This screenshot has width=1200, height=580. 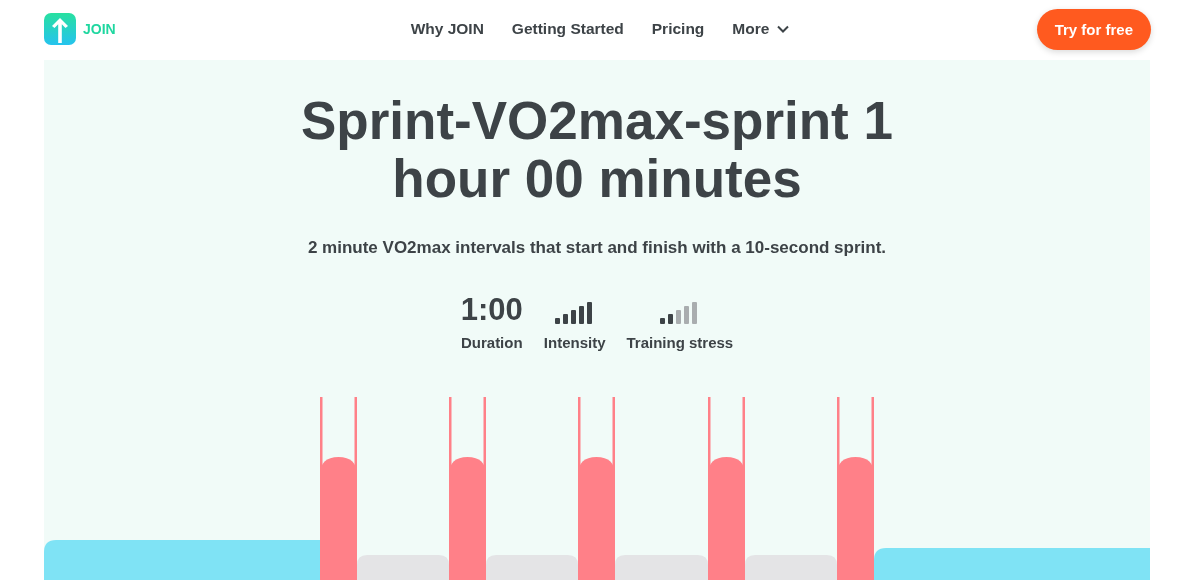 What do you see at coordinates (761, 29) in the screenshot?
I see `more-menu: More` at bounding box center [761, 29].